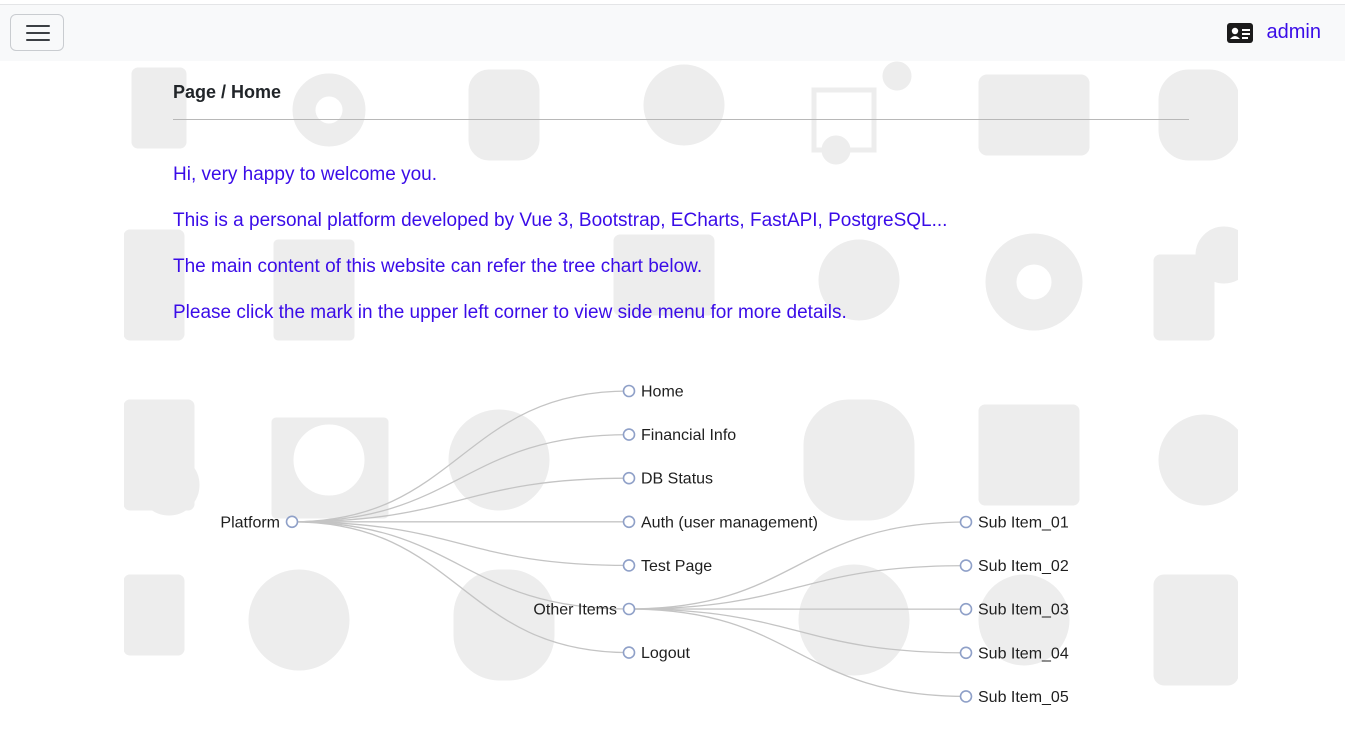  I want to click on tree-node-platform, so click(292, 522).